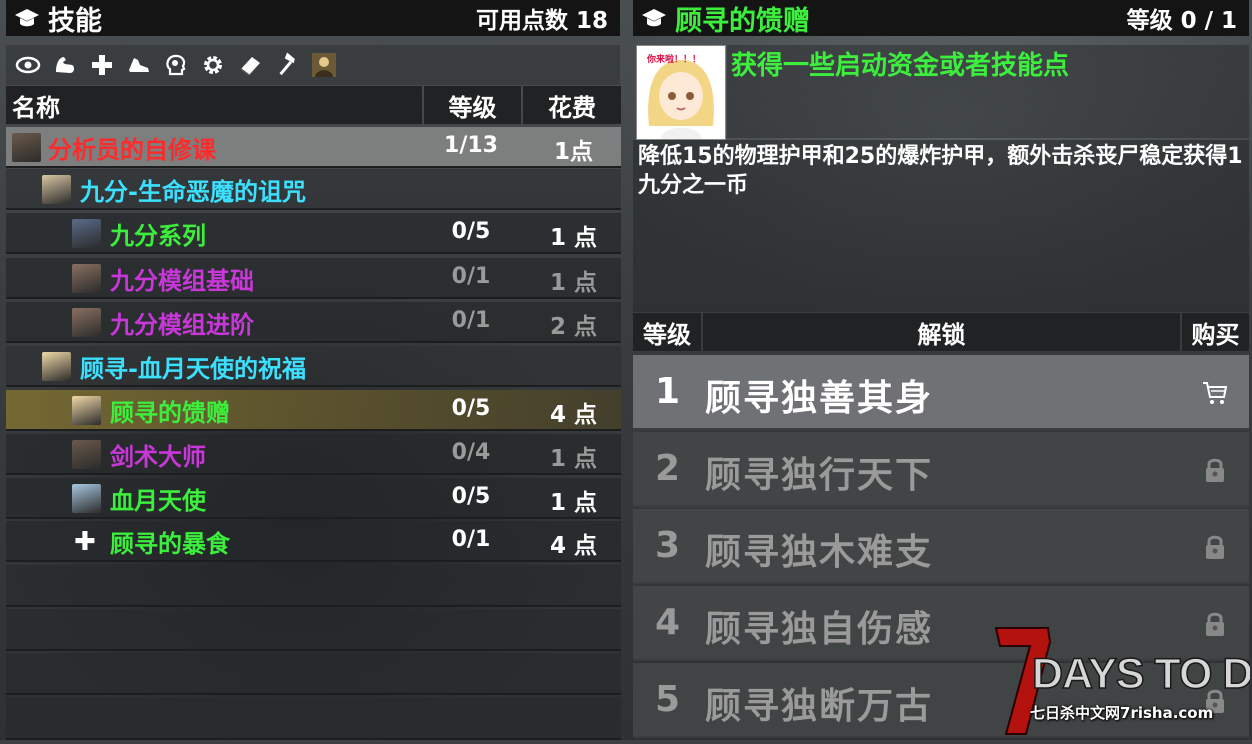 The width and height of the screenshot is (1252, 744). What do you see at coordinates (132, 150) in the screenshot?
I see `skill-name: 分析员的自修课` at bounding box center [132, 150].